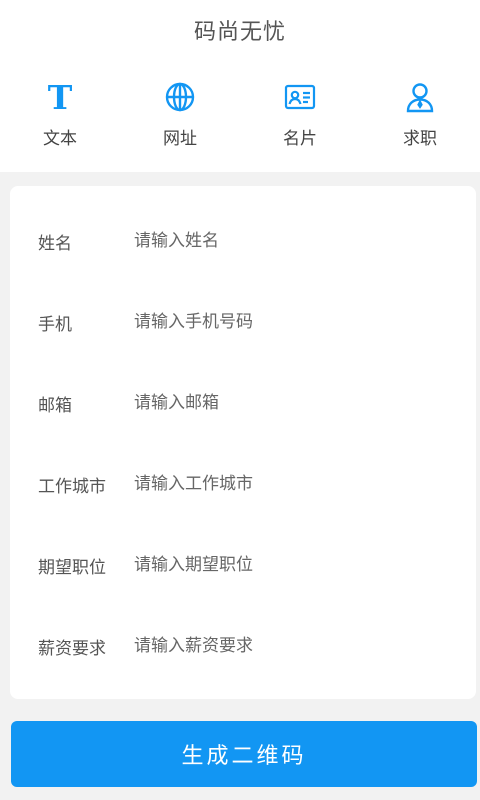  What do you see at coordinates (420, 139) in the screenshot?
I see `tab-job-seeking-label: 求职` at bounding box center [420, 139].